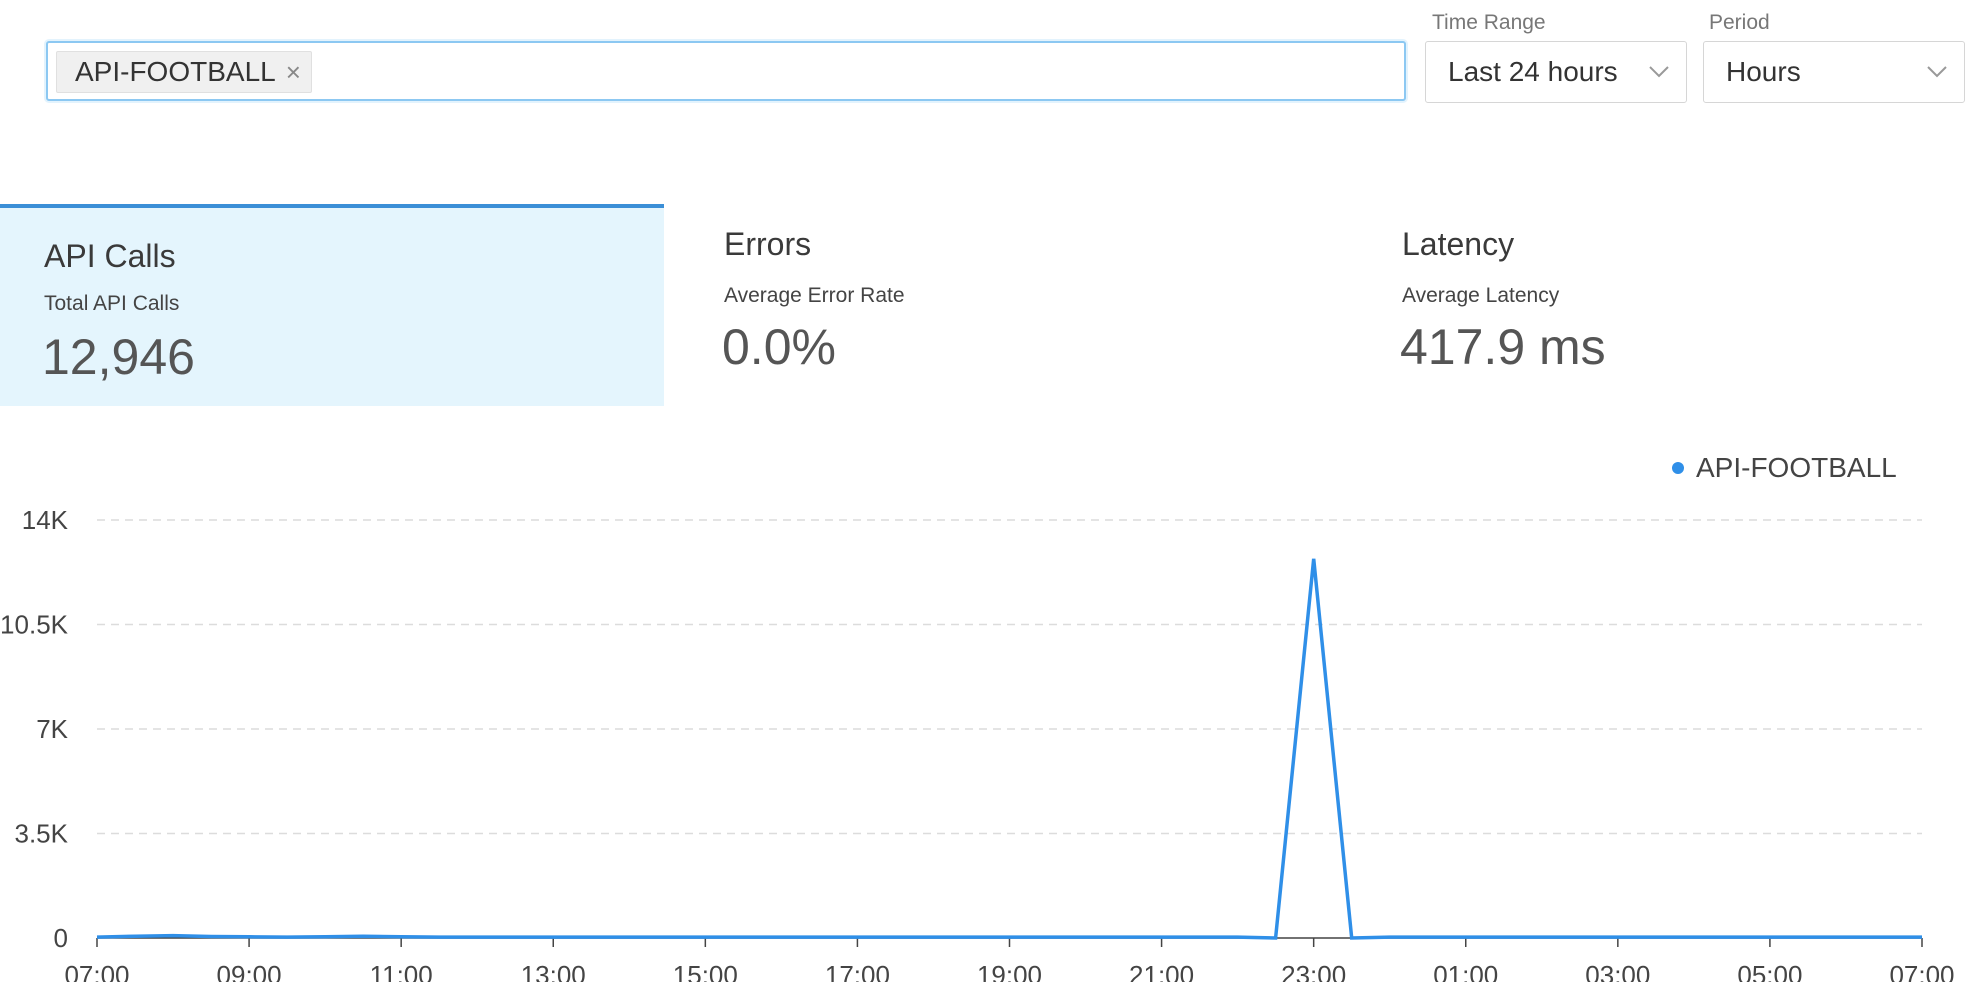  I want to click on y-tick-label: 7K, so click(52, 729).